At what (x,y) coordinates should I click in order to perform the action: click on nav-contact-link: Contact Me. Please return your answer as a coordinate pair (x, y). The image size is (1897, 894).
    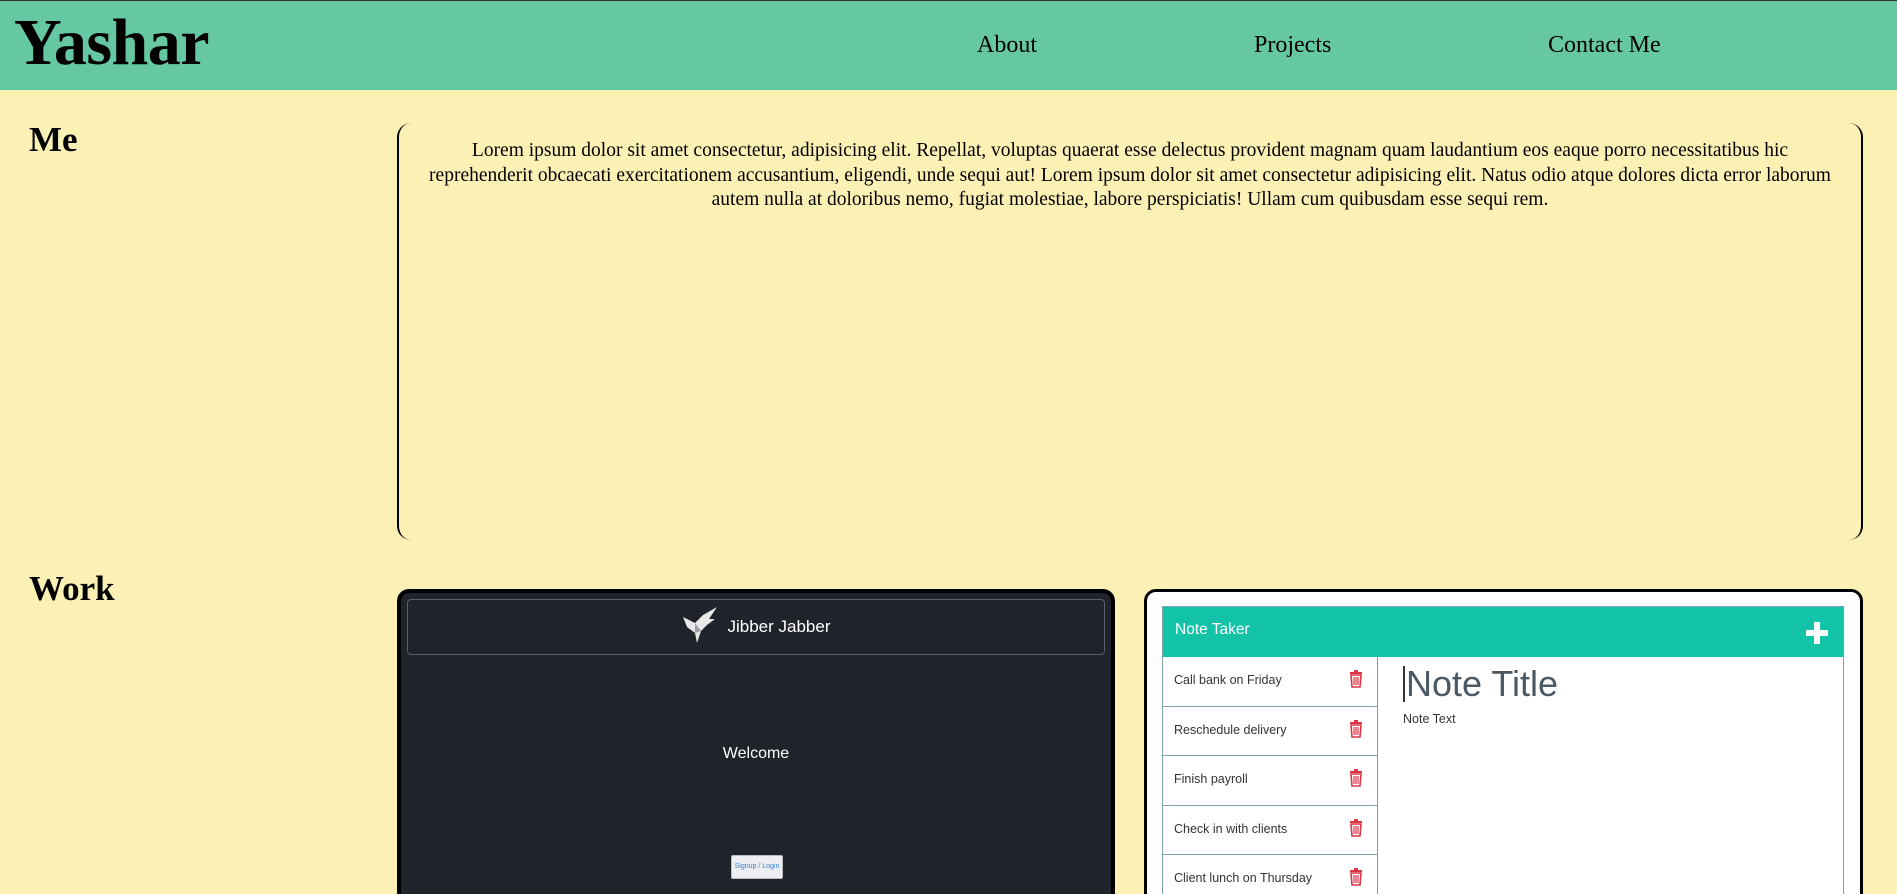
    Looking at the image, I should click on (1604, 45).